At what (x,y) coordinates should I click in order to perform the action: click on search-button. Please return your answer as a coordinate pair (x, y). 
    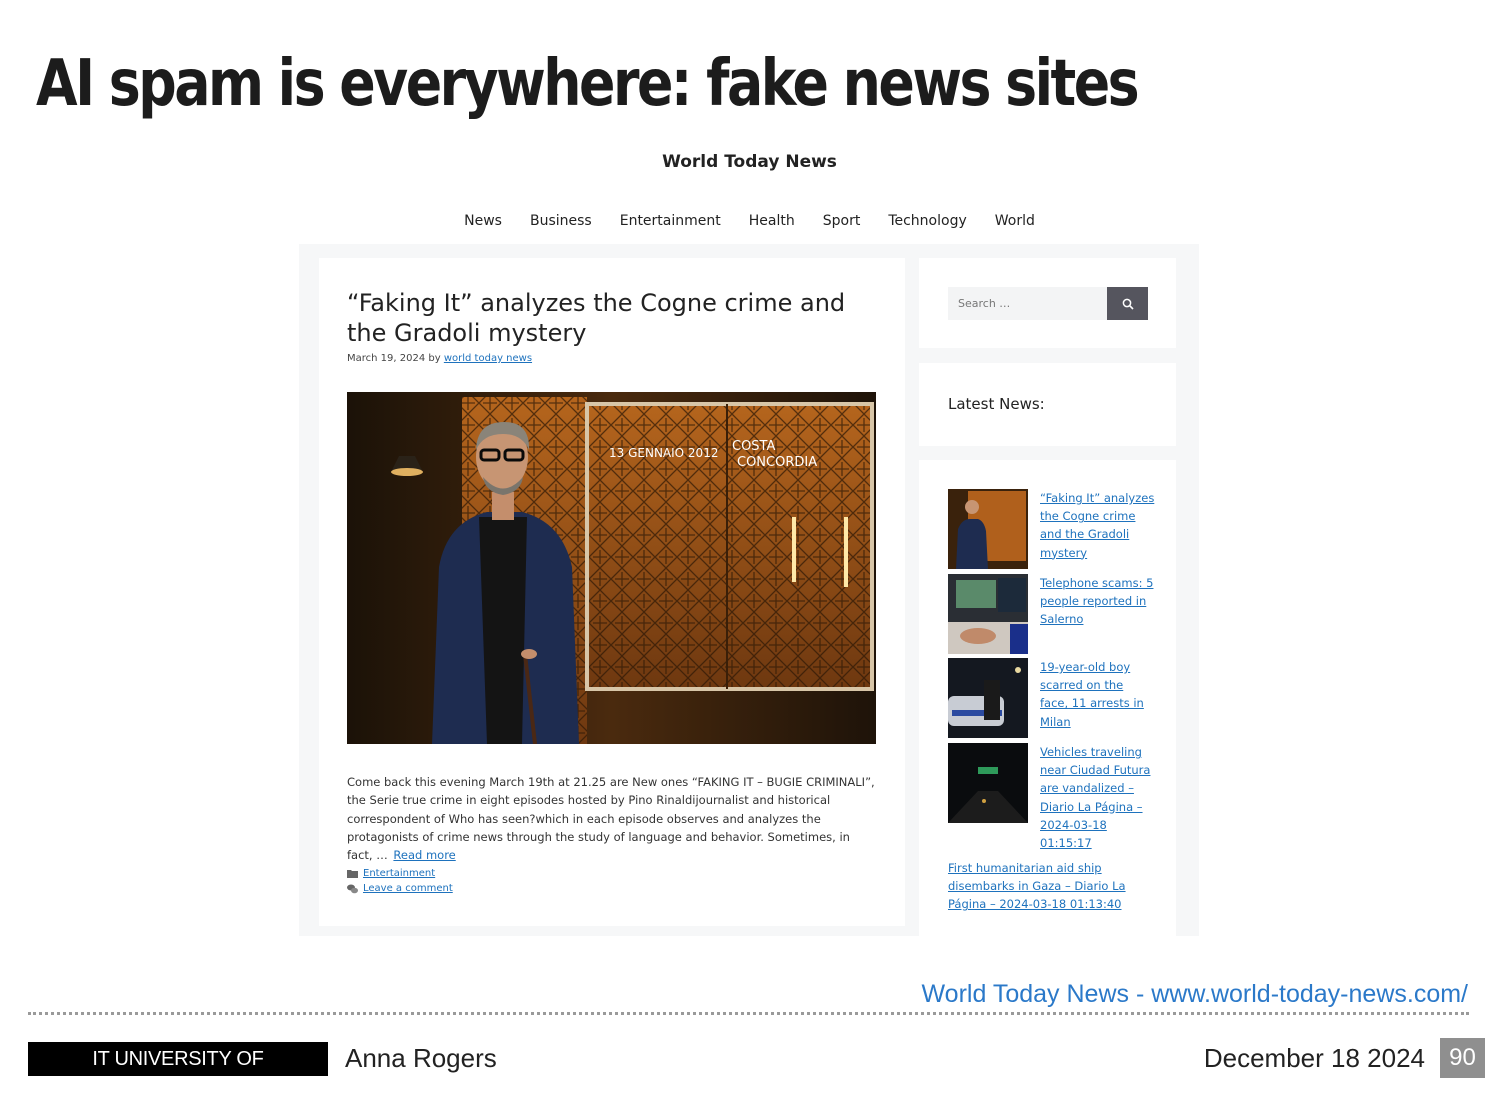
    Looking at the image, I should click on (1127, 303).